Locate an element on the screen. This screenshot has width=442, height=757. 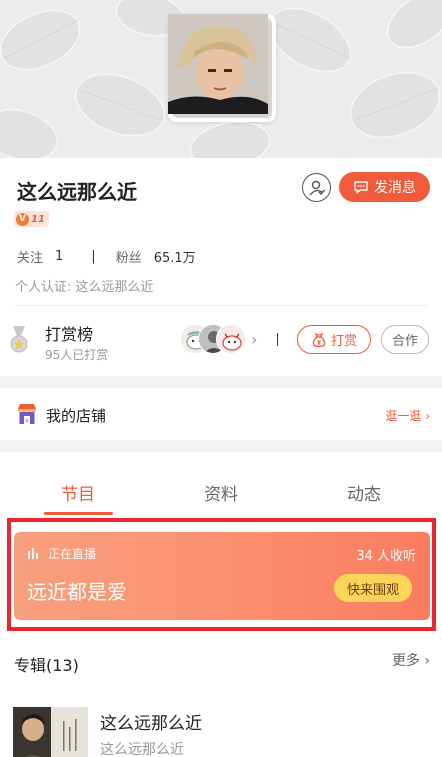
reward-count: 95人已打赏 is located at coordinates (77, 355).